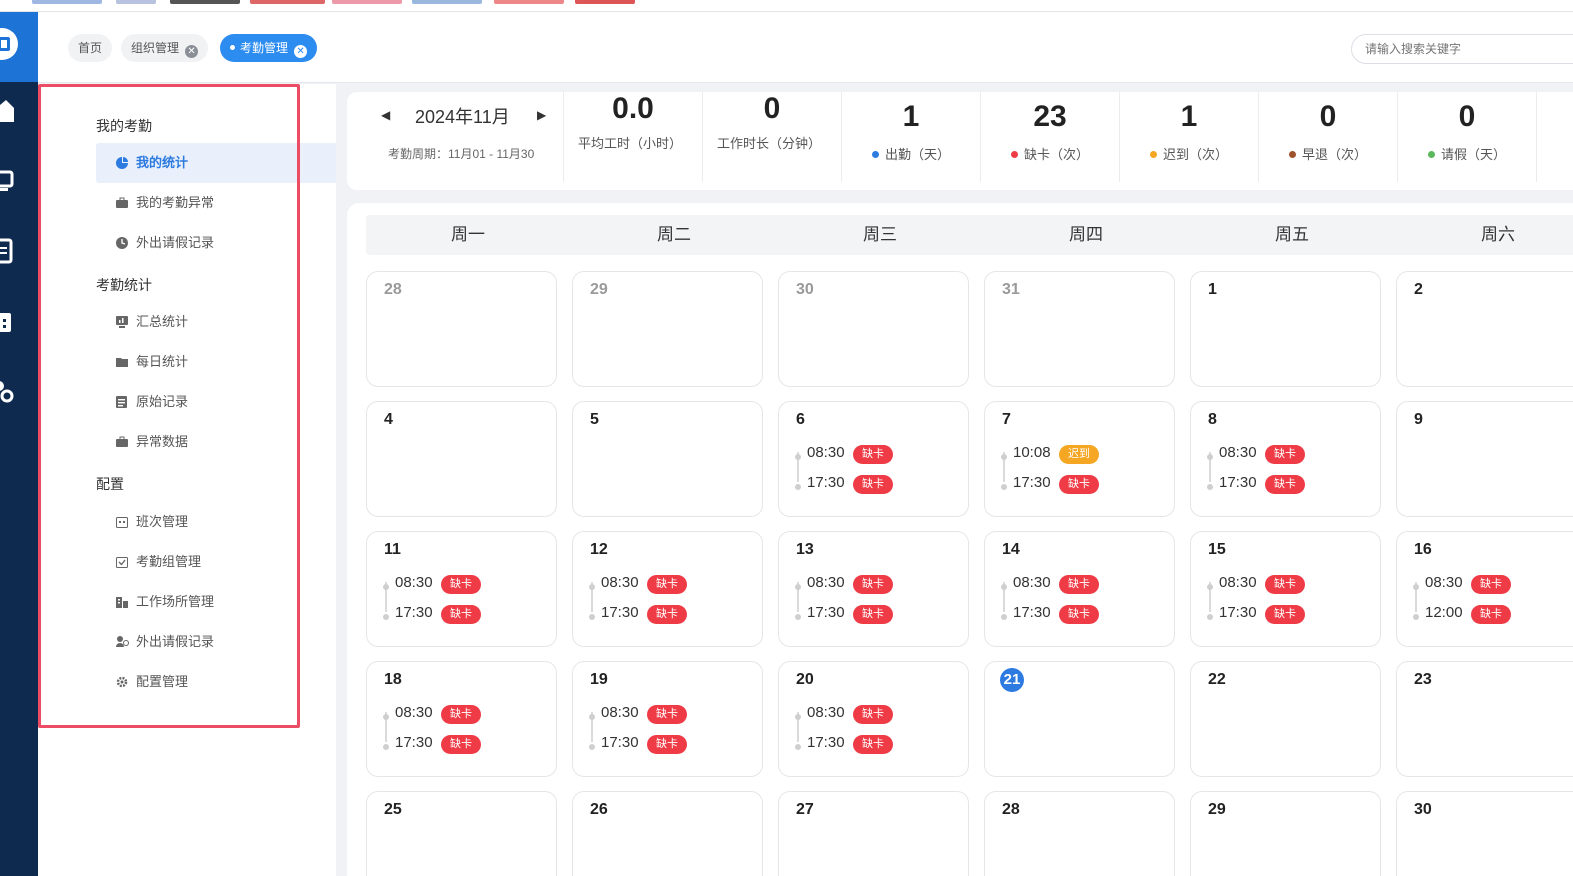 The image size is (1573, 876). What do you see at coordinates (1423, 549) in the screenshot?
I see `day-number: 16` at bounding box center [1423, 549].